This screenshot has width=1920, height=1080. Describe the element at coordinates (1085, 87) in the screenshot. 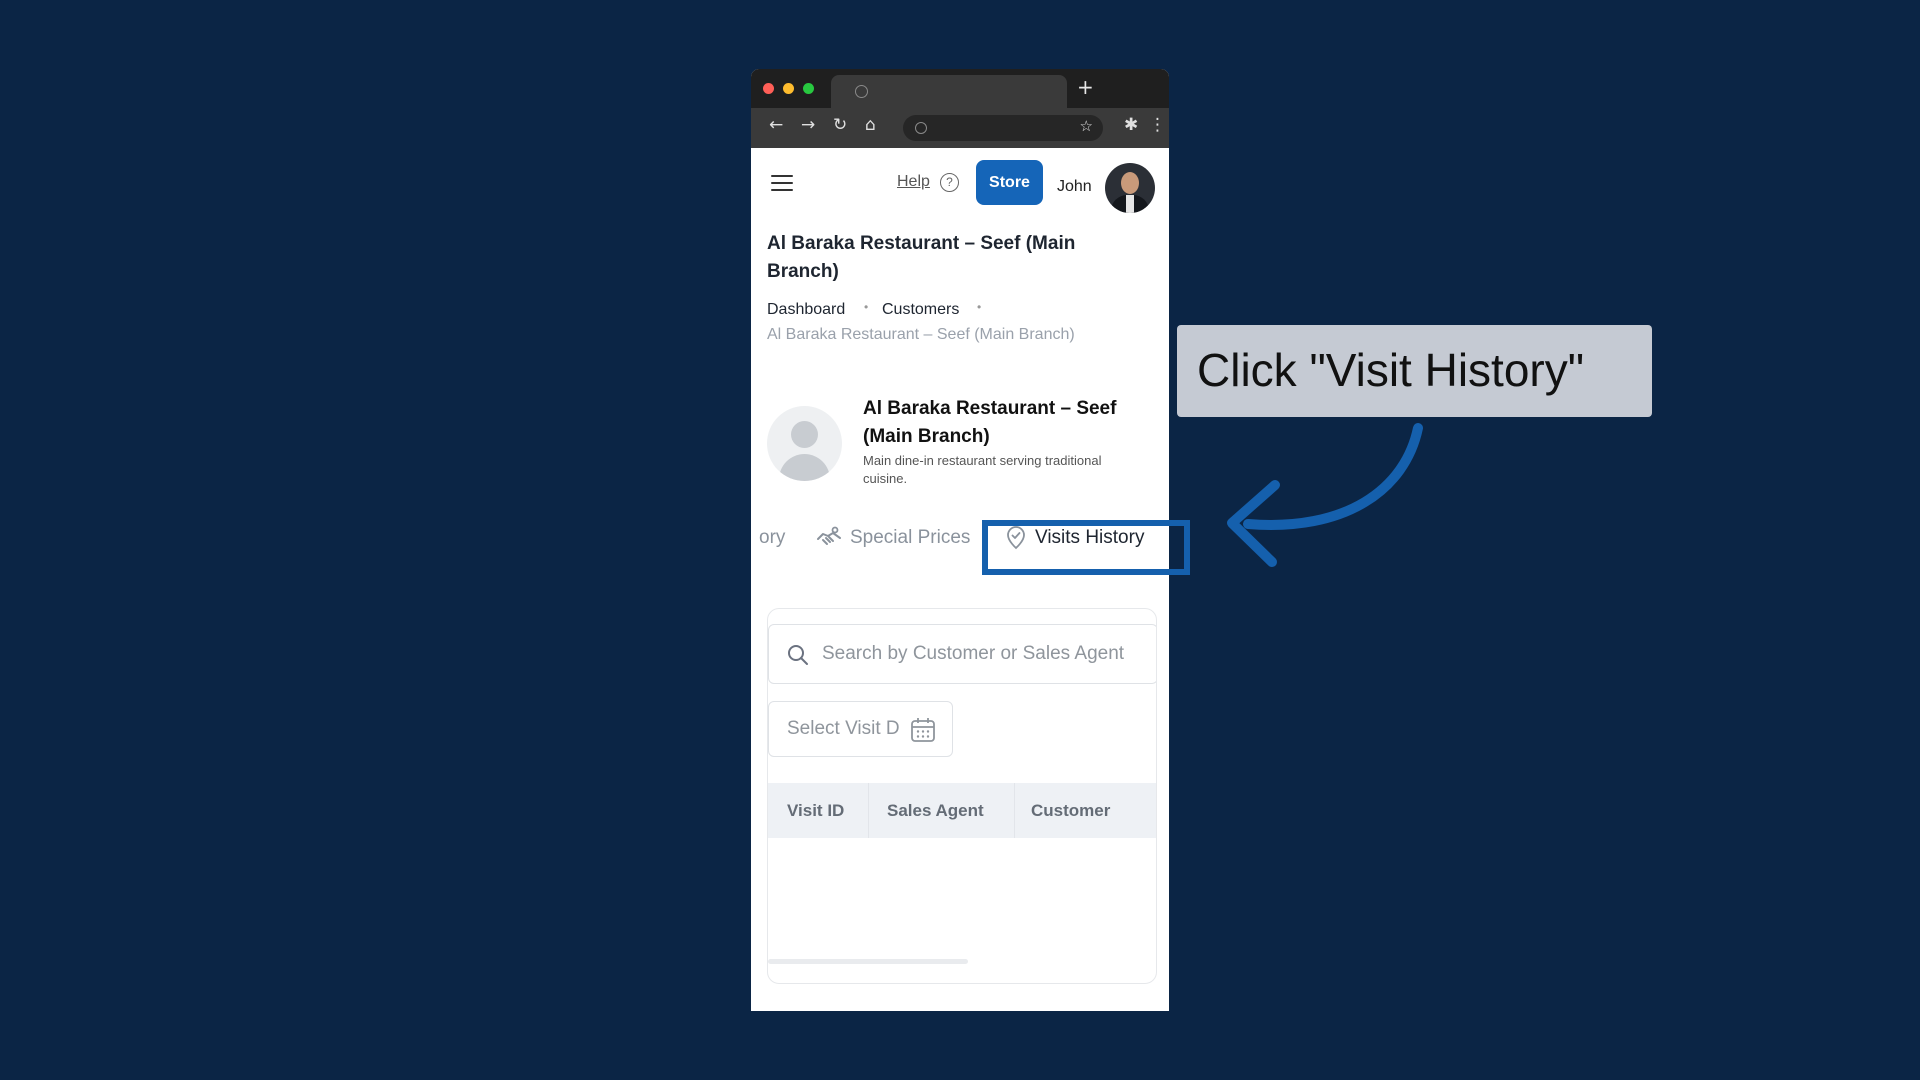

I see `new-tab-button: +` at that location.